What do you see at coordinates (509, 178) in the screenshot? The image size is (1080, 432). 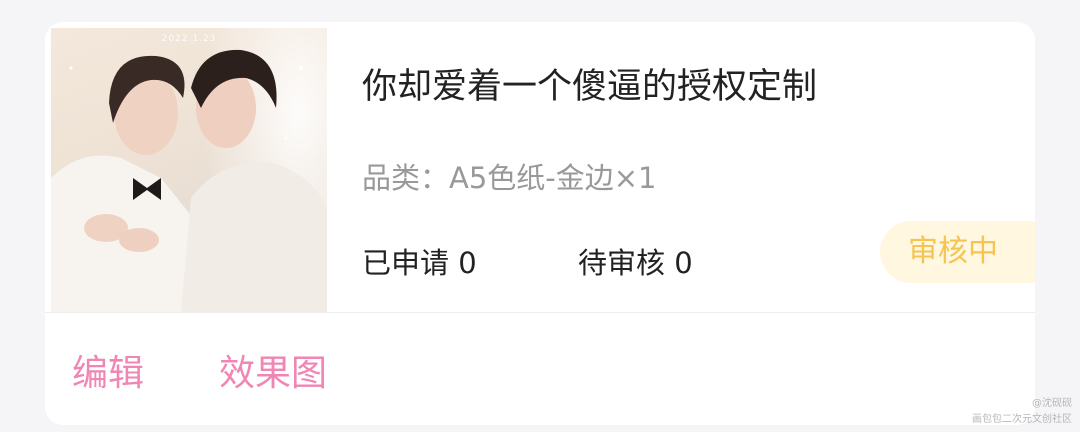 I see `product-category: 品类：A5色纸-金边×1` at bounding box center [509, 178].